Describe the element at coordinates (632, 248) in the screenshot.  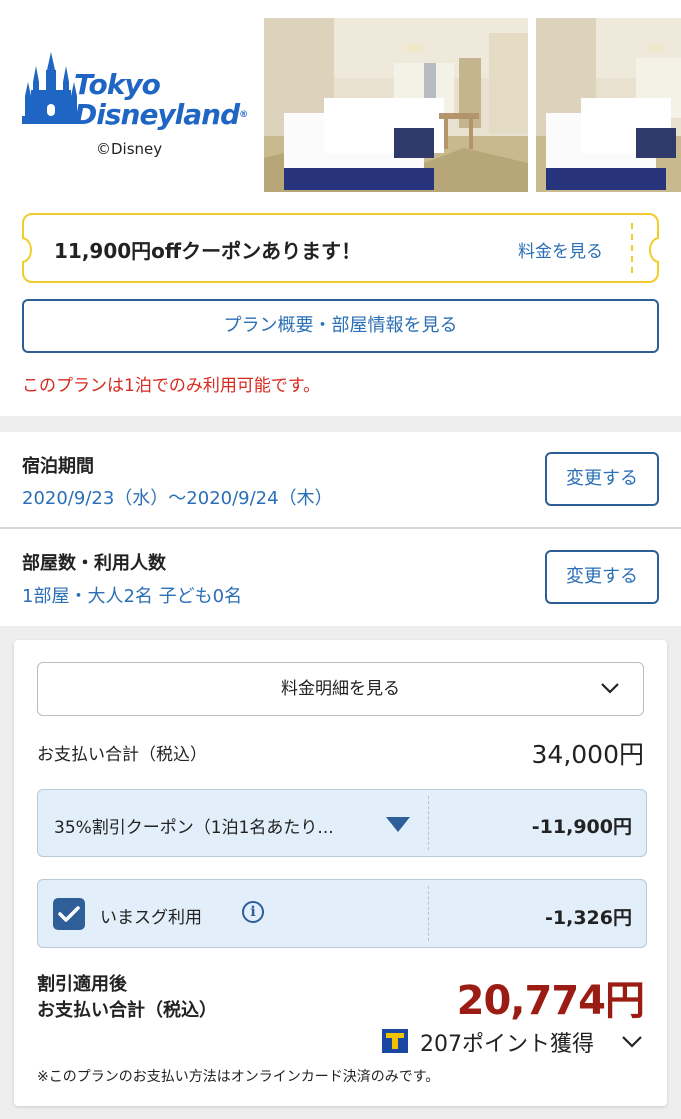
I see `ticket-perforation` at that location.